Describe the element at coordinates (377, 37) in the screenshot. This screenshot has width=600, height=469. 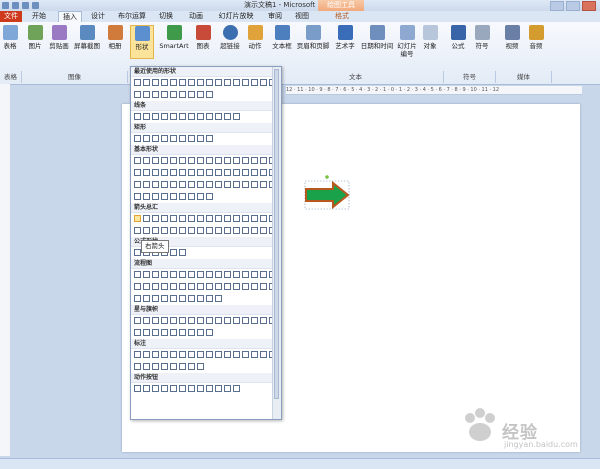
I see `datetime-button: 日期和时间` at that location.